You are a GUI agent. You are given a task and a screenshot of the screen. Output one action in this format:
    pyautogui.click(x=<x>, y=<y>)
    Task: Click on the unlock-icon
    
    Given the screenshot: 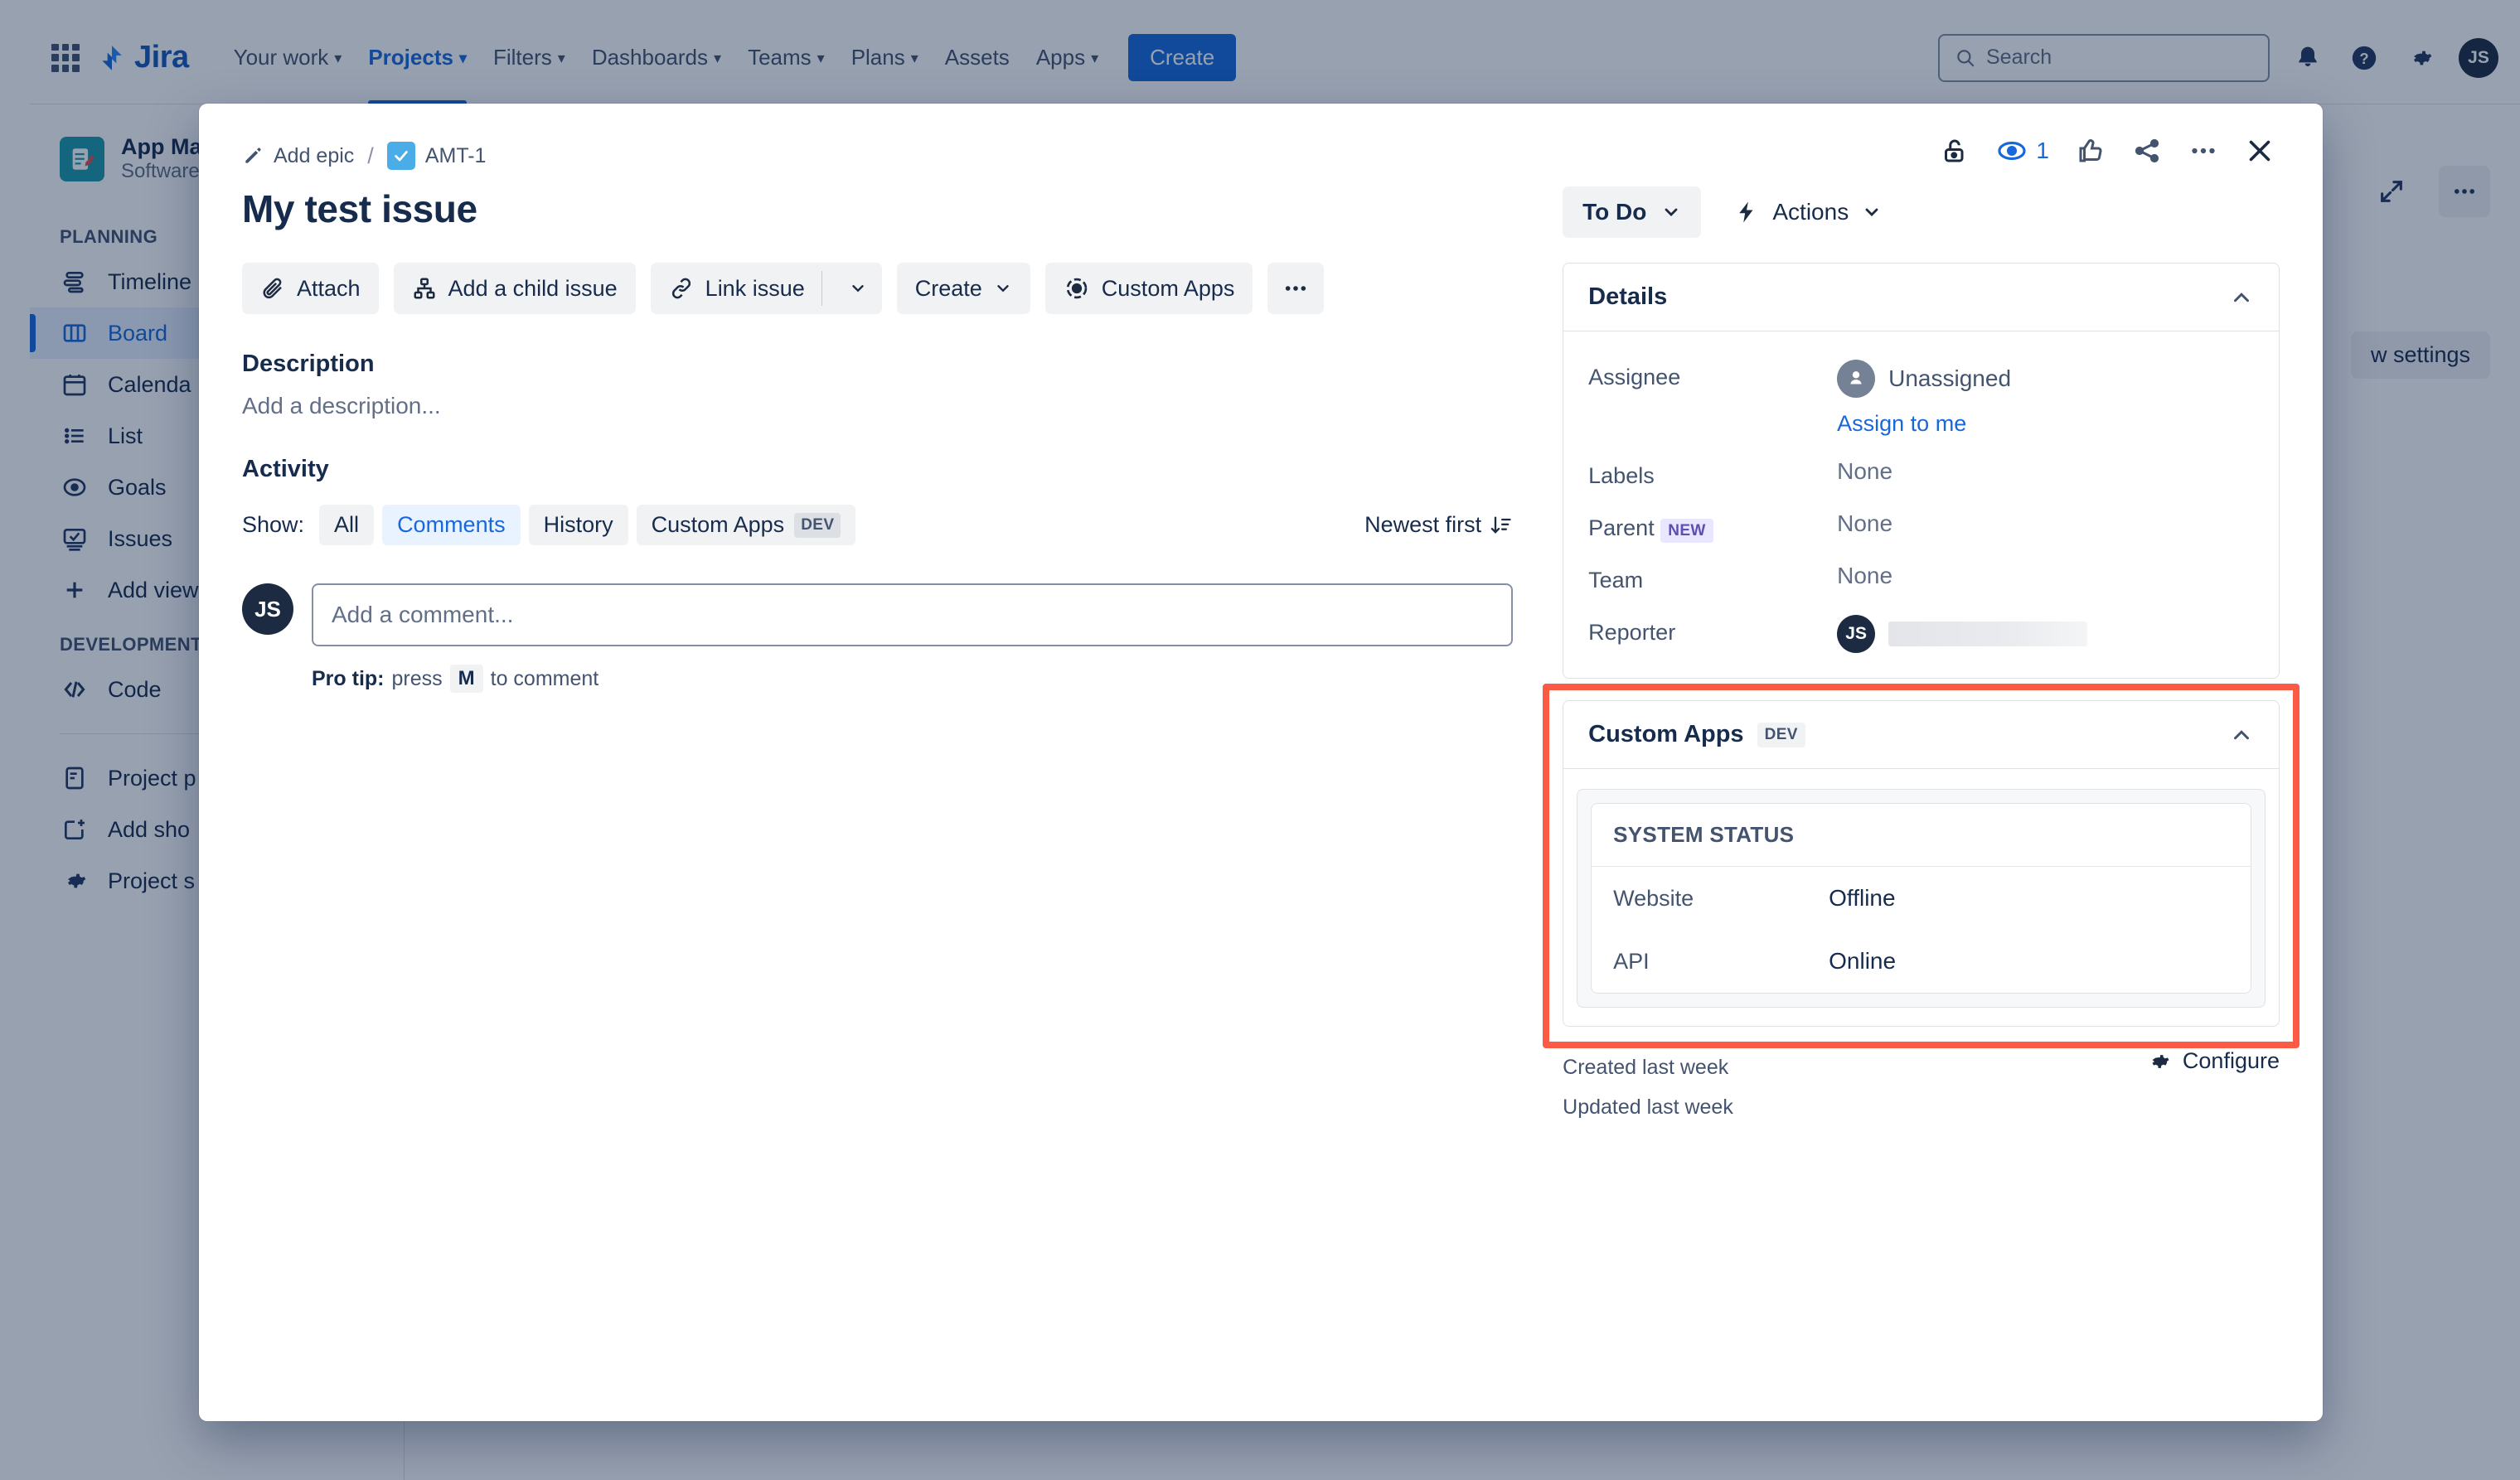 What is the action you would take?
    pyautogui.click(x=1955, y=151)
    